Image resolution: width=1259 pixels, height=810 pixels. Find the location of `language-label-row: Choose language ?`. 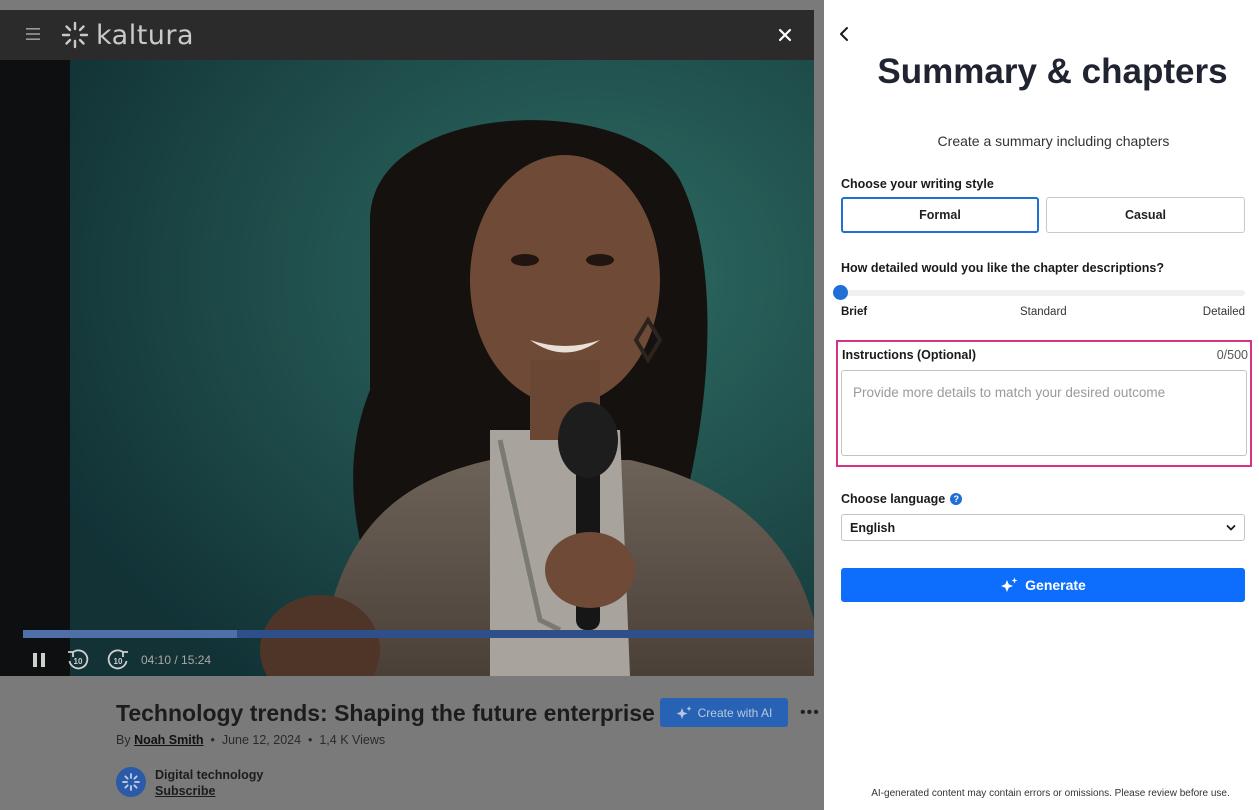

language-label-row: Choose language ? is located at coordinates (902, 499).